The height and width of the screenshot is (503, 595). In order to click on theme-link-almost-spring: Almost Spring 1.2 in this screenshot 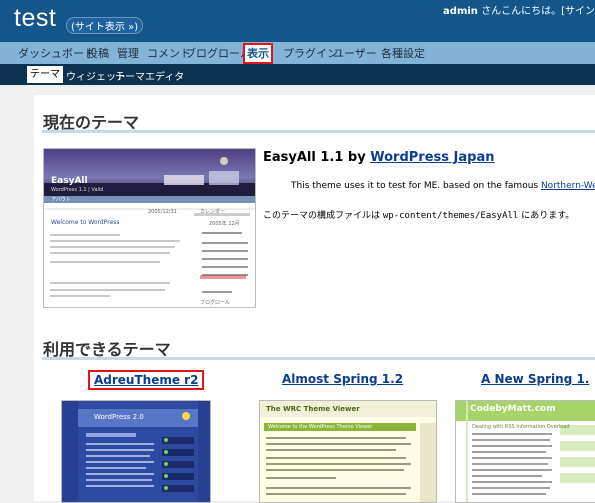, I will do `click(342, 379)`.